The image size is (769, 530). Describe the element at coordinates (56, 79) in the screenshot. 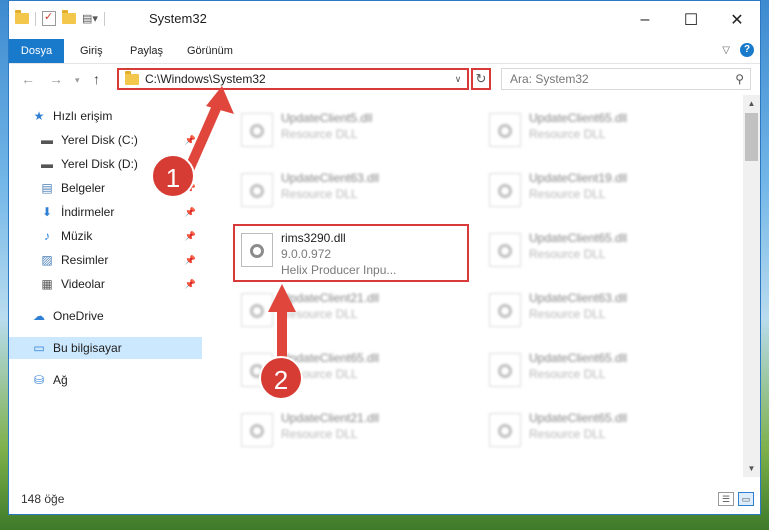

I see `forward-arrow-icon: →` at that location.